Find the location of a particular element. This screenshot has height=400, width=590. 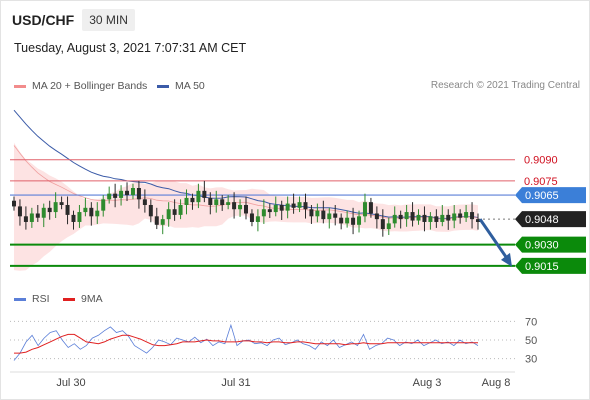

rsi-tick-label: 70 is located at coordinates (531, 322).